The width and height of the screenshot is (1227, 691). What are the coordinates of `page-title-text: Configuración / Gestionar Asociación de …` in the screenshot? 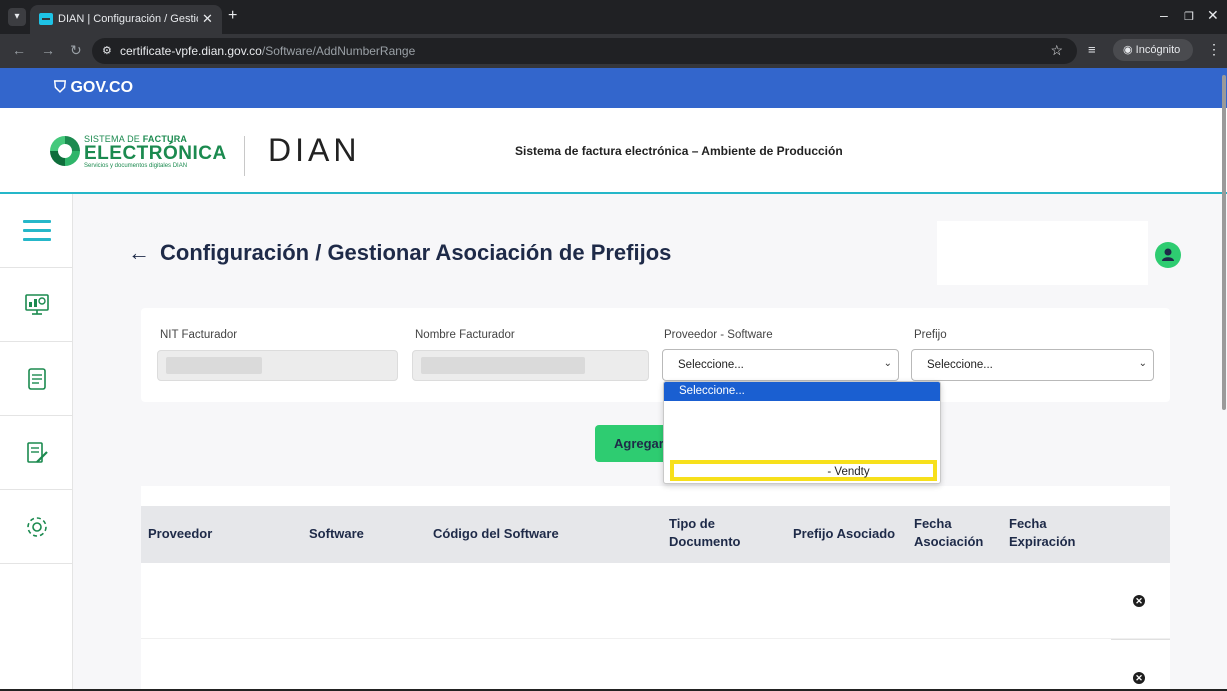 It's located at (416, 252).